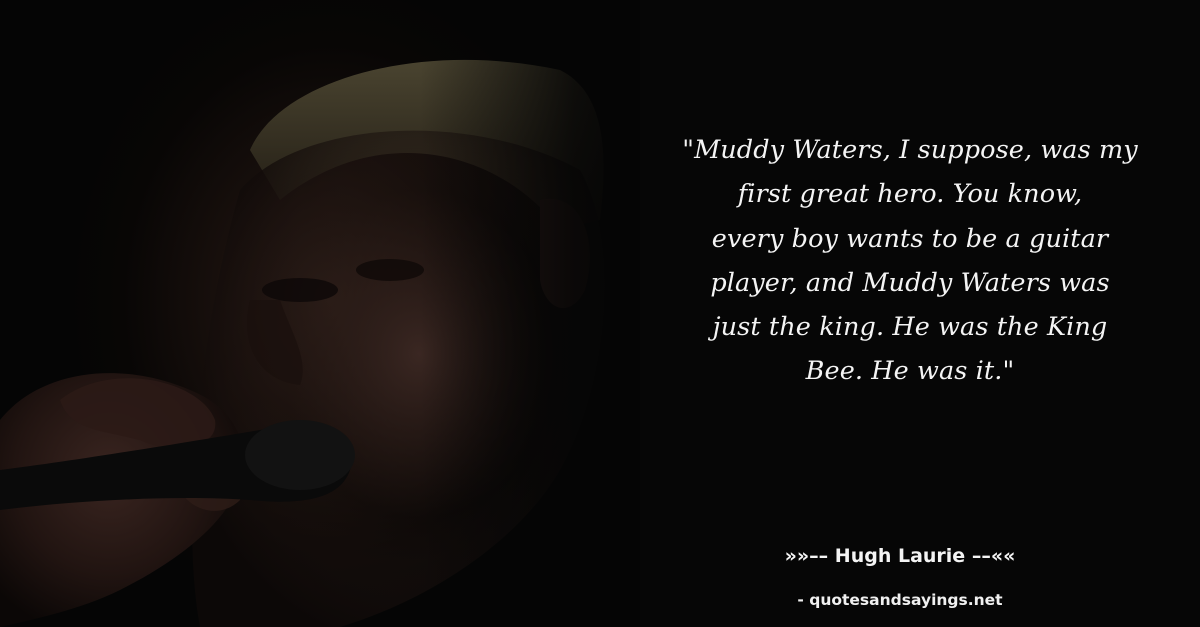  Describe the element at coordinates (390, 270) in the screenshot. I see `eye-right-shape` at that location.